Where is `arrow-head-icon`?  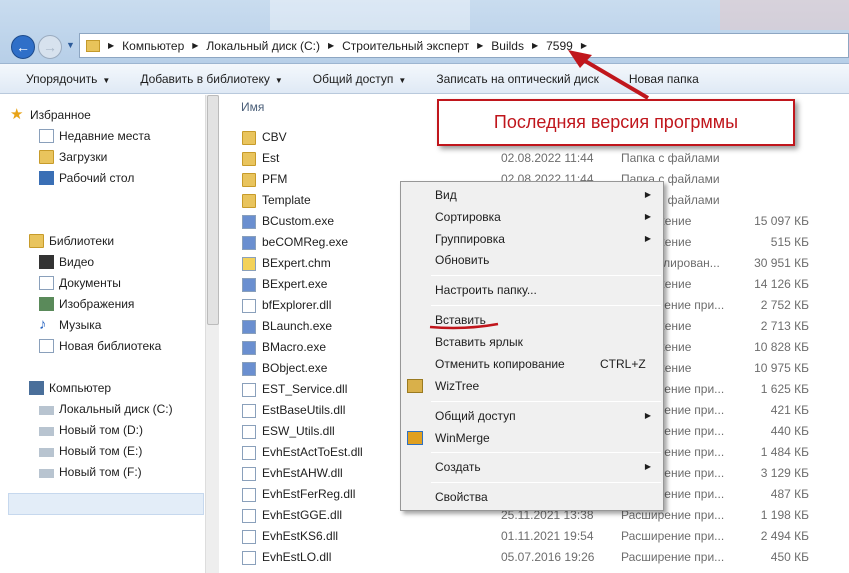 arrow-head-icon is located at coordinates (580, 59).